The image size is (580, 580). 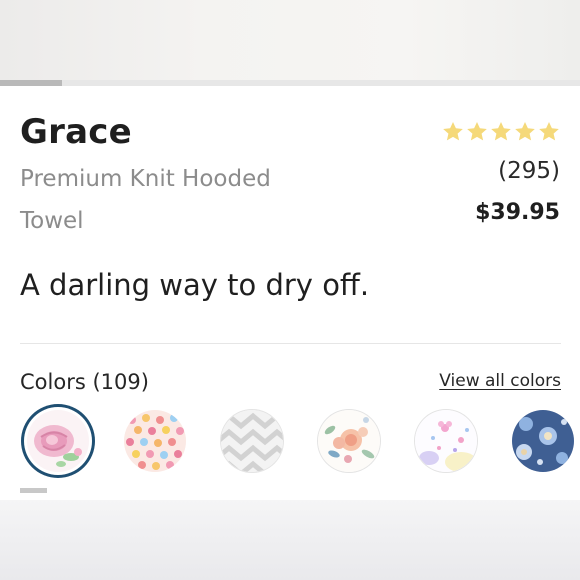 I want to click on peach-floral-icon, so click(x=349, y=441).